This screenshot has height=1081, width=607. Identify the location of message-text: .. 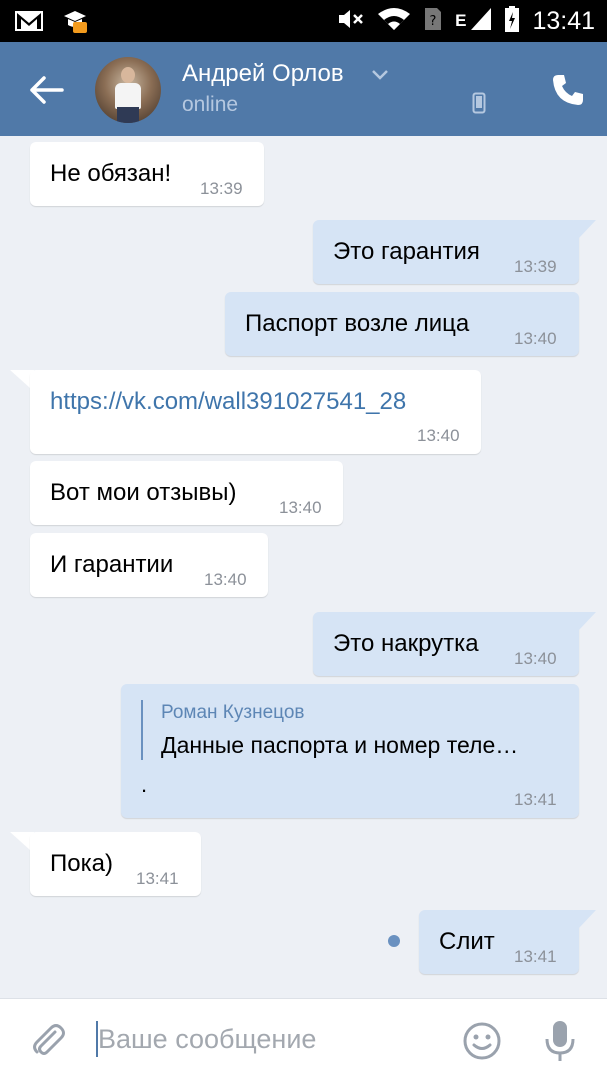
(144, 784).